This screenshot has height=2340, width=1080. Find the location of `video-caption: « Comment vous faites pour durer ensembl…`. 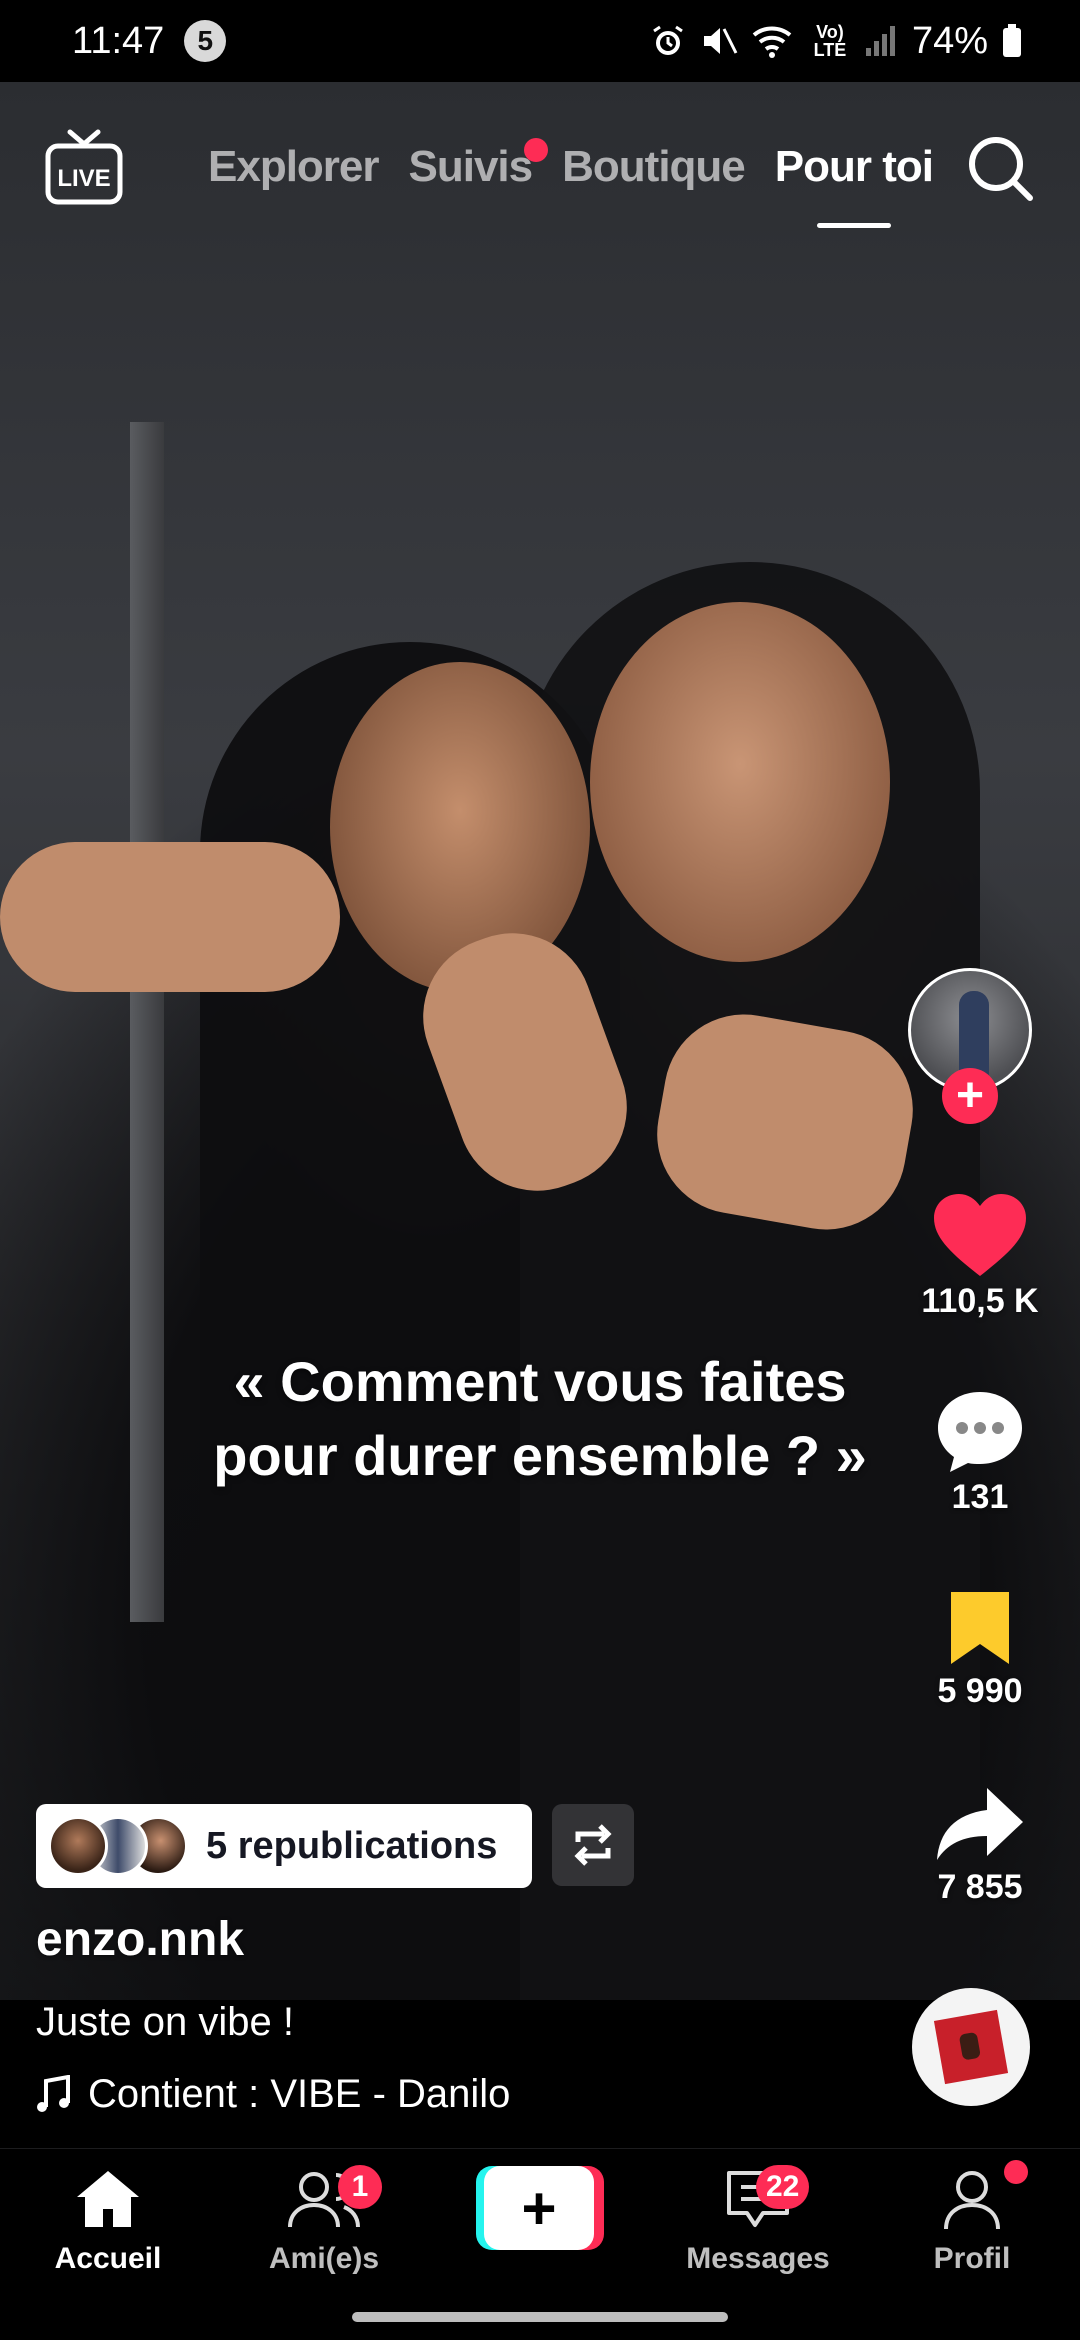

video-caption: « Comment vous faites pour durer ensembl… is located at coordinates (540, 1419).